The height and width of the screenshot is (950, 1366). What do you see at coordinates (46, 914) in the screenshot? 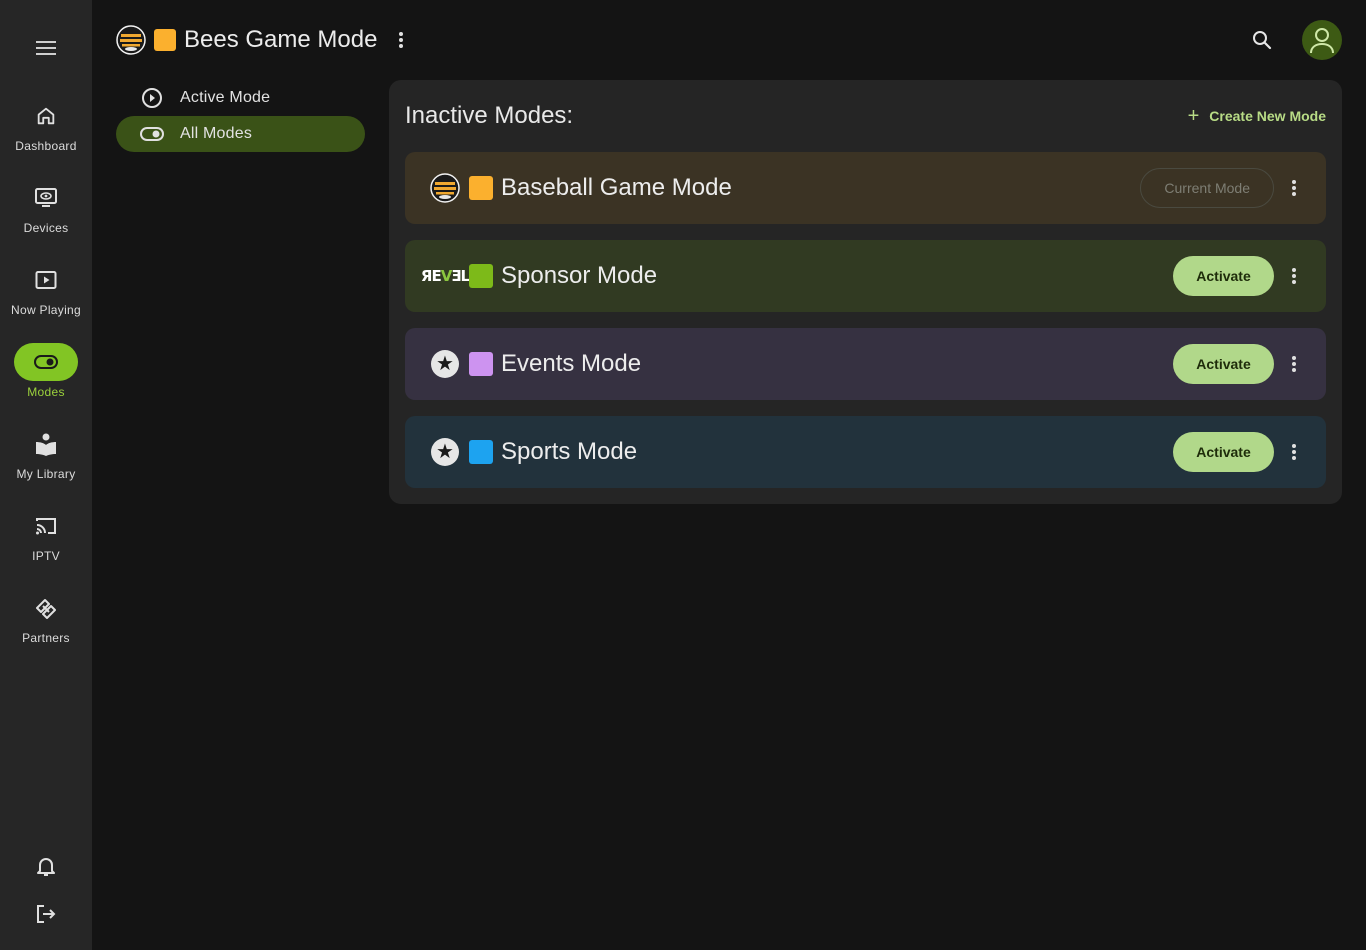
I see `logout-icon` at bounding box center [46, 914].